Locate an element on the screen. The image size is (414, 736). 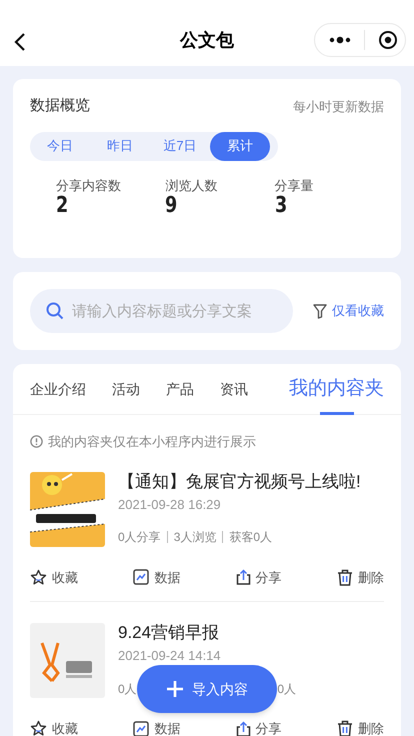
period-tab: 累计 is located at coordinates (240, 146).